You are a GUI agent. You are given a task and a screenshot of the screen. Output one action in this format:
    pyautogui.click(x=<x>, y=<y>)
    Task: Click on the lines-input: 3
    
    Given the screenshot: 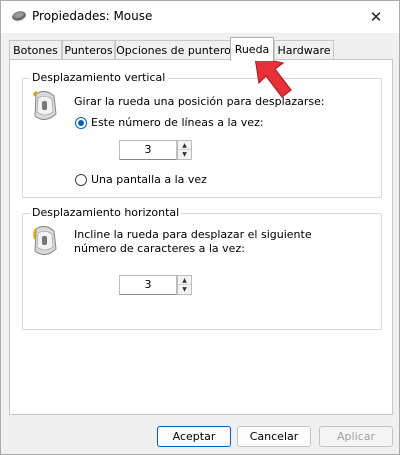 What is the action you would take?
    pyautogui.click(x=148, y=150)
    